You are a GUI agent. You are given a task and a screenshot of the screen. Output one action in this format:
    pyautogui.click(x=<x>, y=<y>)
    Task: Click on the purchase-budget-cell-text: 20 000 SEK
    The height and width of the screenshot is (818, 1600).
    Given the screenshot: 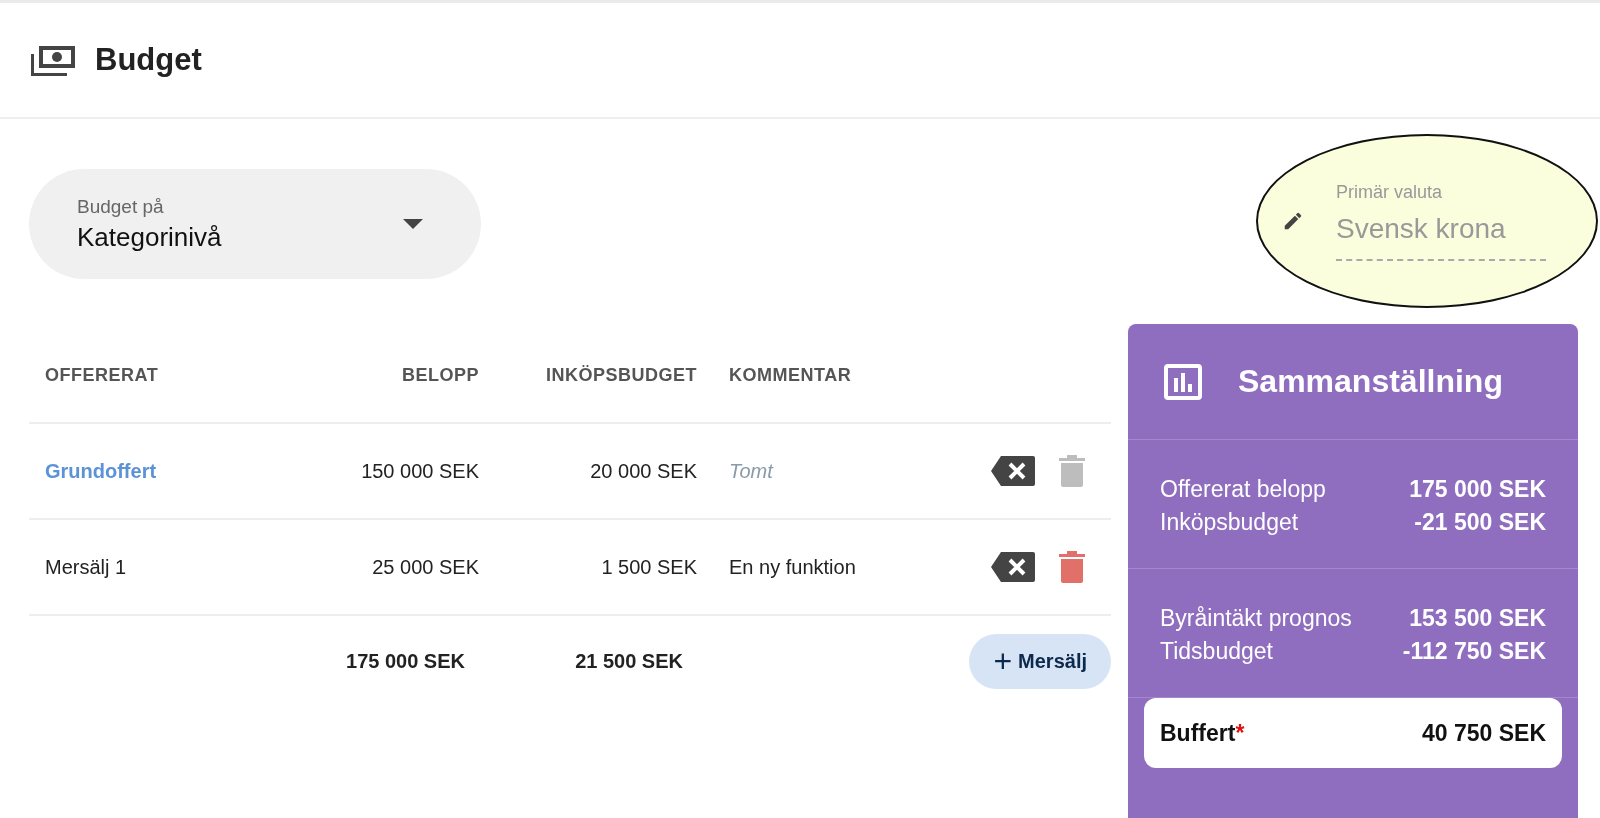 What is the action you would take?
    pyautogui.click(x=643, y=471)
    